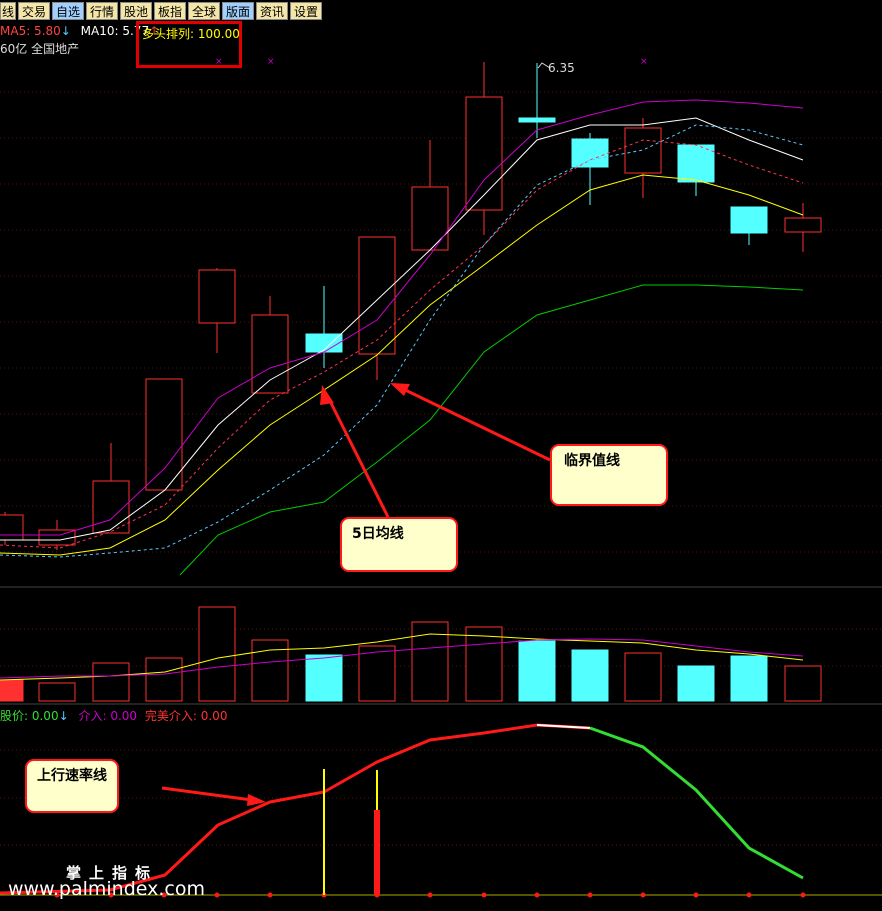  I want to click on callout-uprate-line: 上行速率线, so click(72, 786).